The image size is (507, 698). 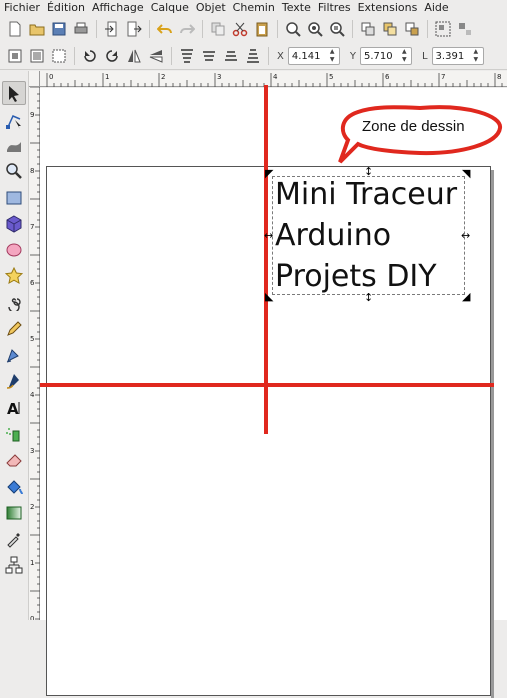 I want to click on copy-button, so click(x=218, y=29).